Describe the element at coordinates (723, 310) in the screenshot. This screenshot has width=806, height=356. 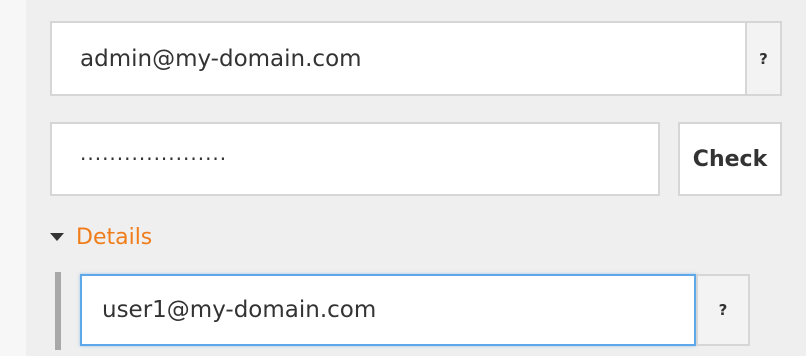
I see `detail-email-help-button: ?` at that location.